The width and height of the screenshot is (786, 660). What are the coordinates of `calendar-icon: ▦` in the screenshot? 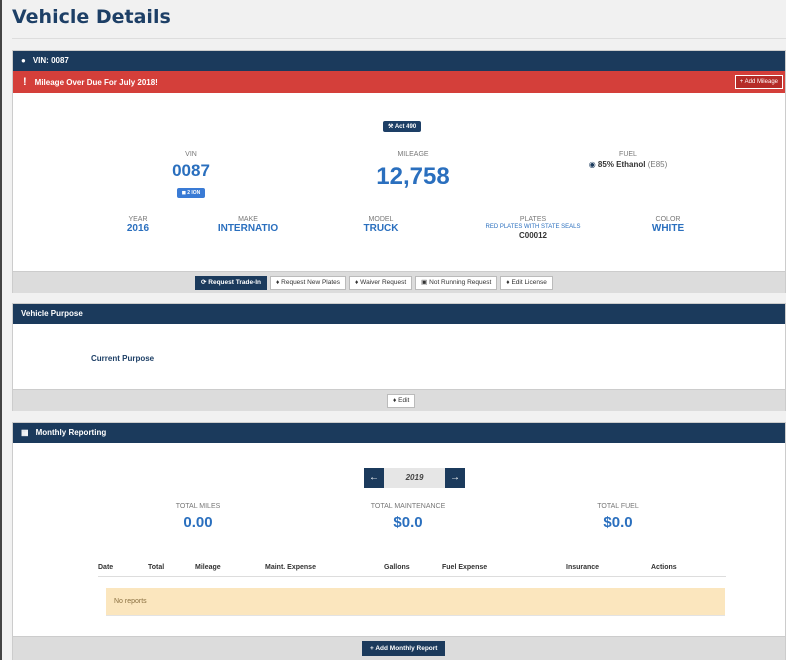 It's located at (25, 432).